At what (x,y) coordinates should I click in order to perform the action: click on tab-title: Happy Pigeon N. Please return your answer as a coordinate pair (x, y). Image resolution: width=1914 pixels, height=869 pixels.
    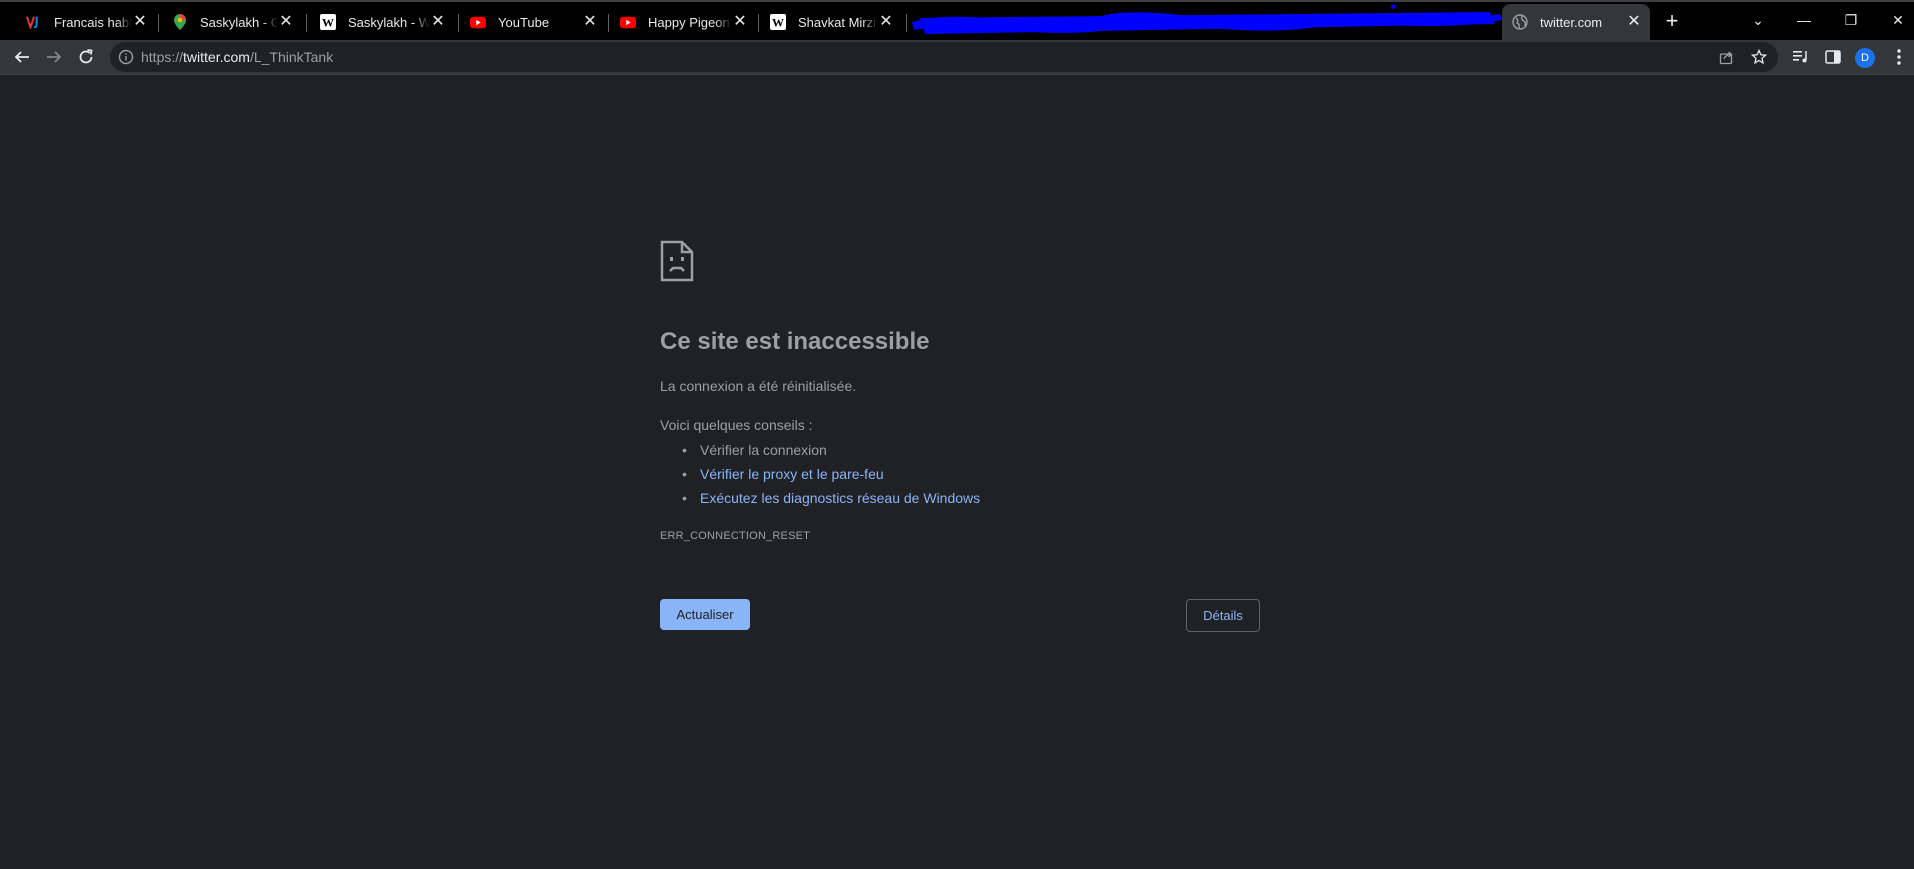
    Looking at the image, I should click on (690, 22).